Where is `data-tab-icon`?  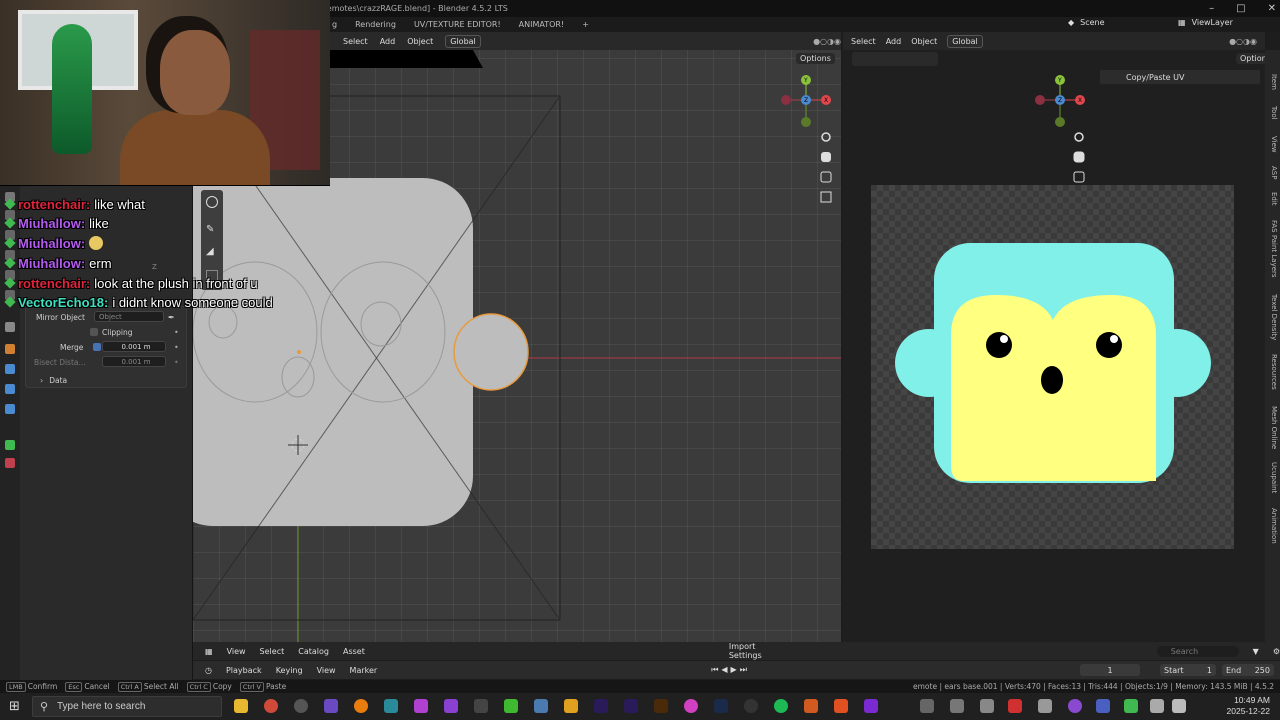 data-tab-icon is located at coordinates (10, 445).